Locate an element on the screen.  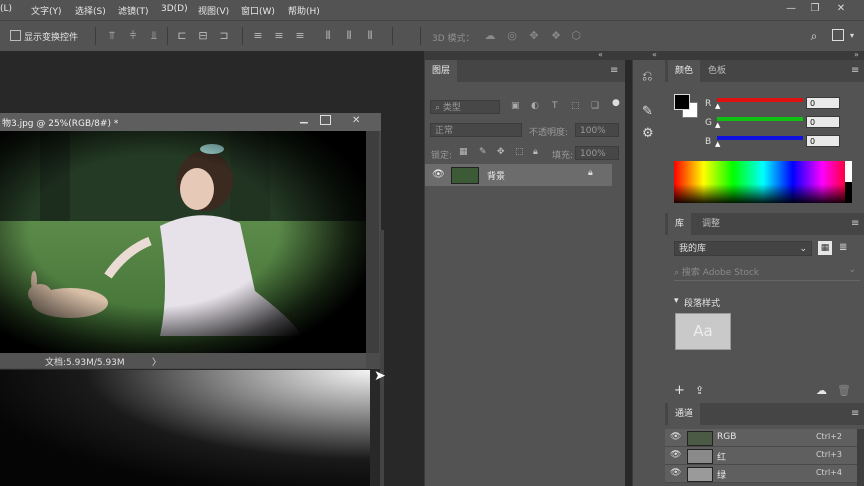
channel-row-green: 👁︎ 绿 Ctrl+4 is located at coordinates (764, 474).